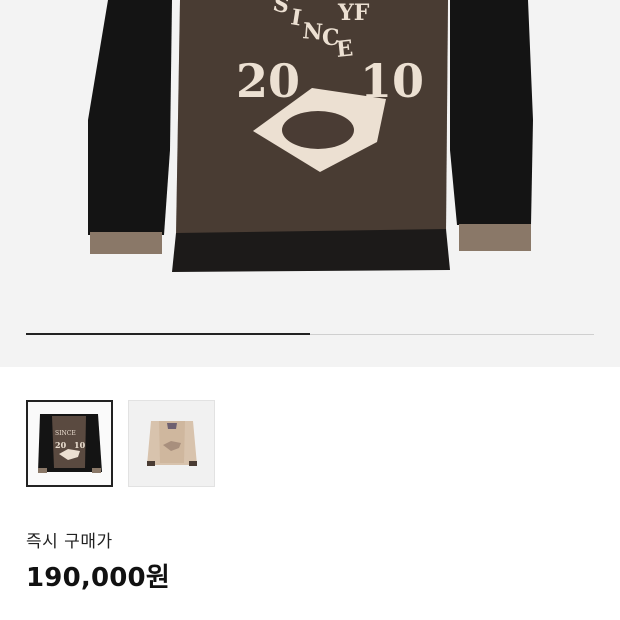  I want to click on thumbnail-black-image: SINCE 20 10, so click(70, 443).